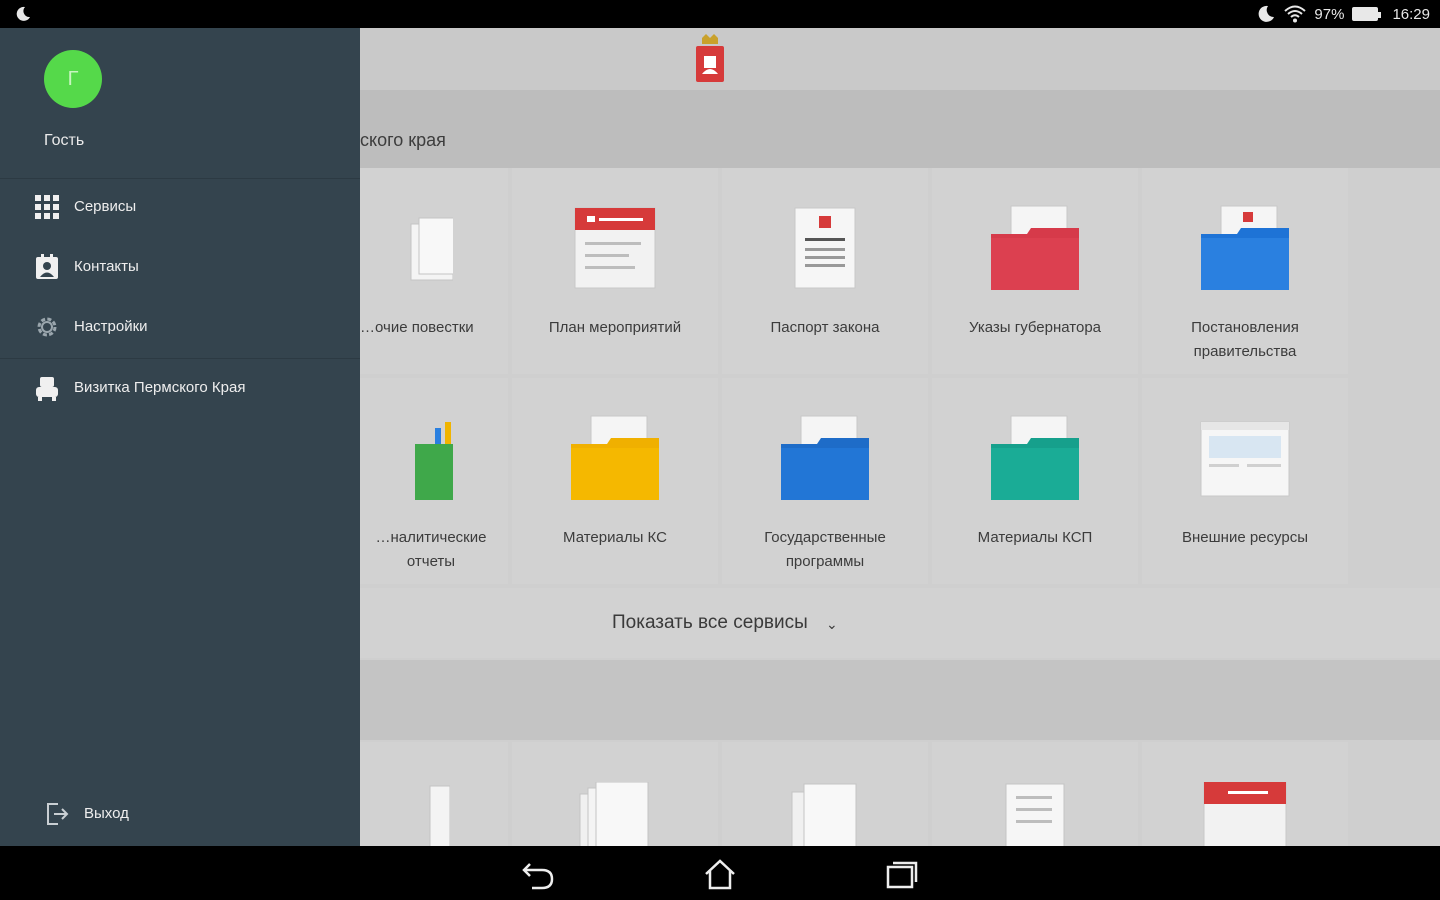 The width and height of the screenshot is (1440, 900). What do you see at coordinates (825, 327) in the screenshot?
I see `service-label: Паспорт закона` at bounding box center [825, 327].